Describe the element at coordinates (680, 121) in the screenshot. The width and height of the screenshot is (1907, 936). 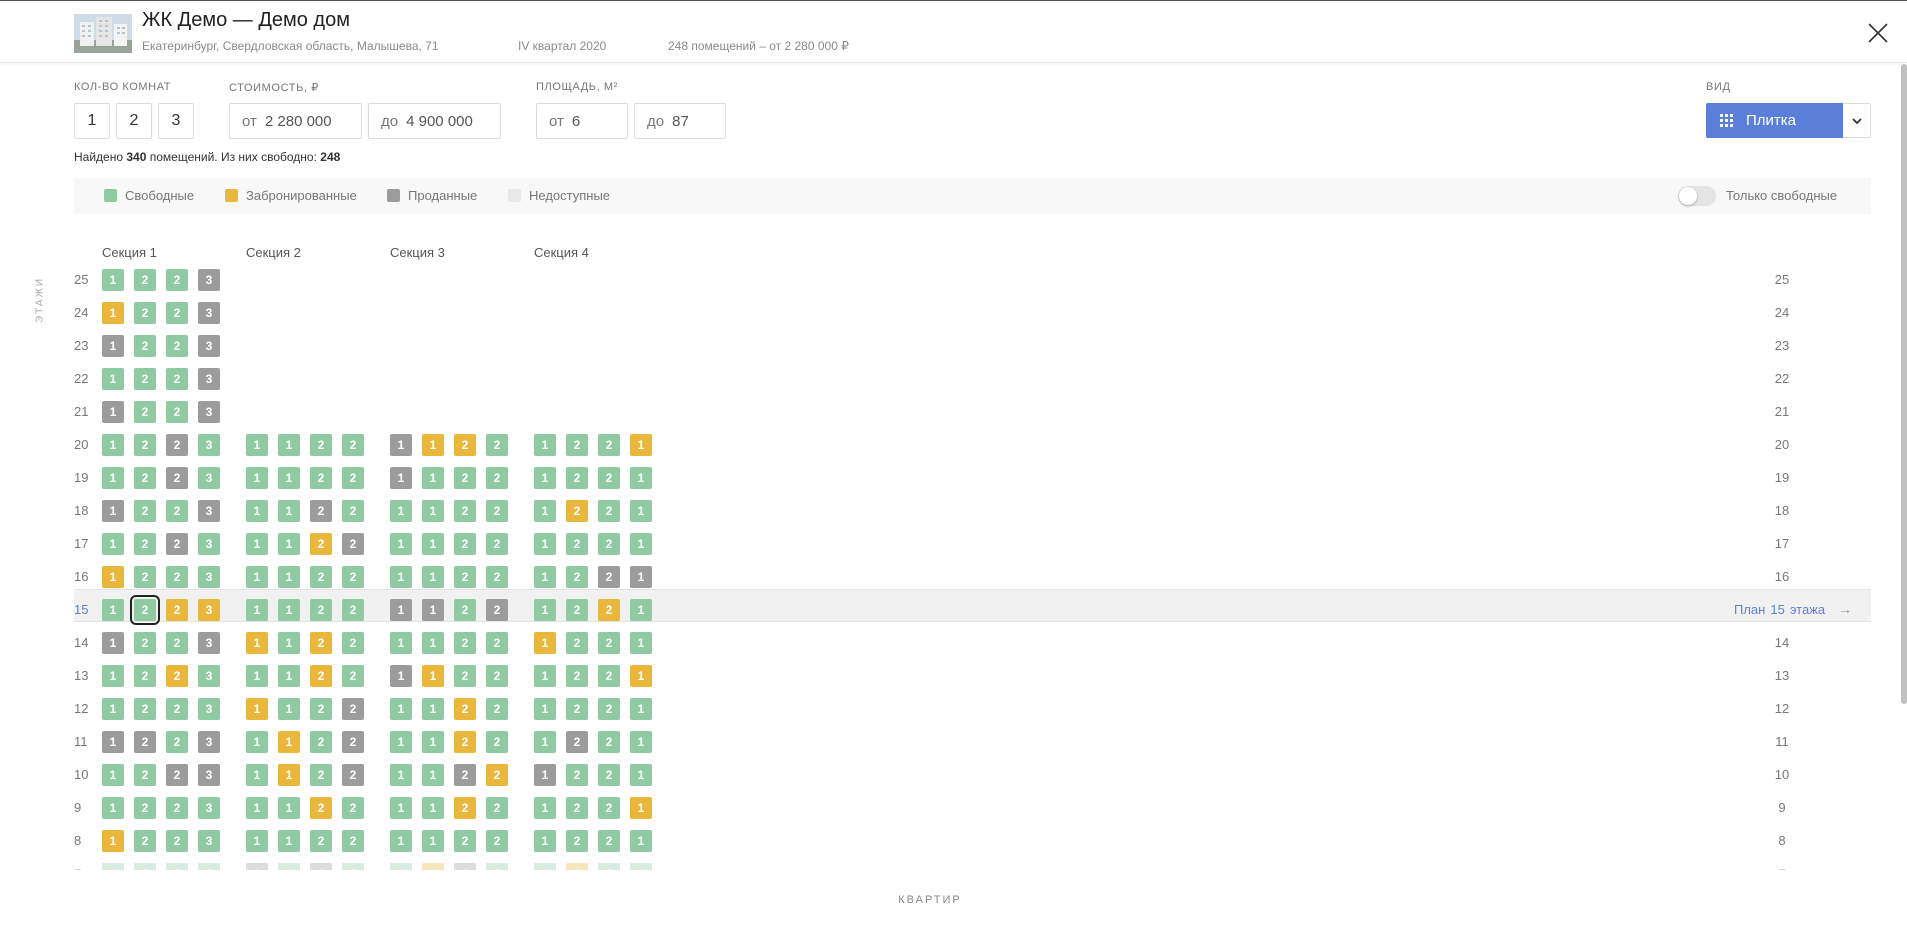
I see `area-to-input: до 87` at that location.